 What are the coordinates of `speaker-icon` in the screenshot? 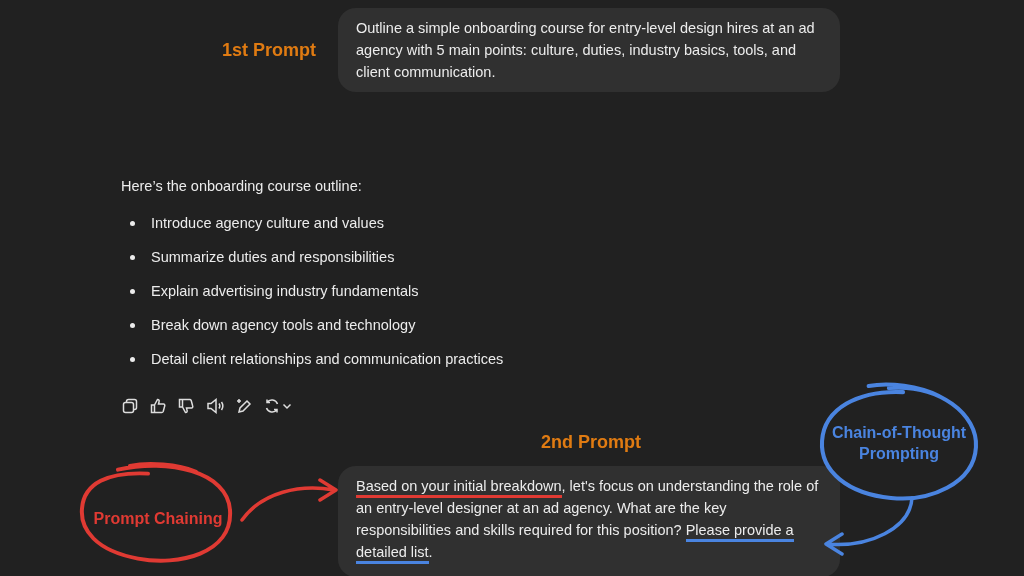 It's located at (215, 406).